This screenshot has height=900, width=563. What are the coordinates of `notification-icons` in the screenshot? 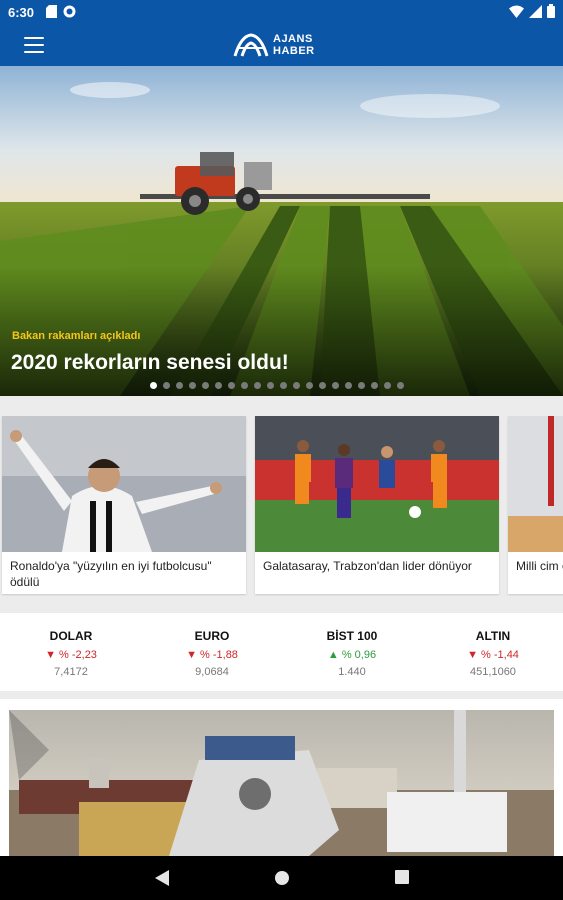 It's located at (61, 11).